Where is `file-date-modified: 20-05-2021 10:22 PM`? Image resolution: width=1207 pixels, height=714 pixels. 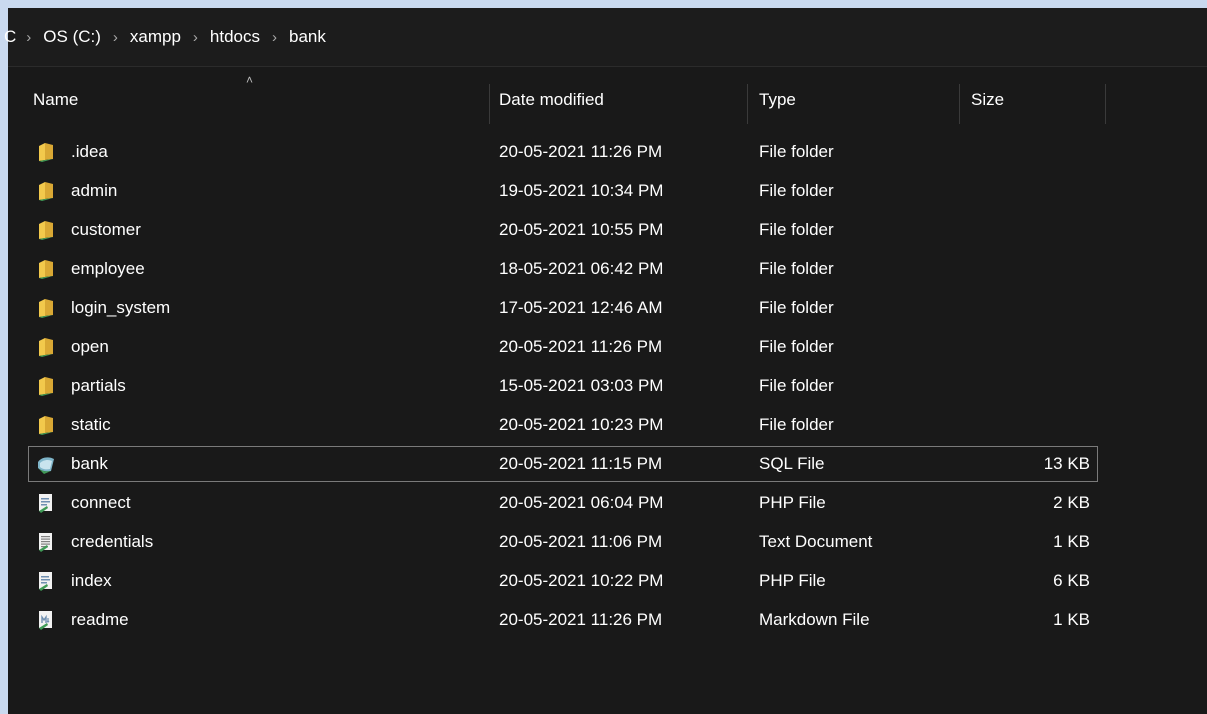
file-date-modified: 20-05-2021 10:22 PM is located at coordinates (581, 580).